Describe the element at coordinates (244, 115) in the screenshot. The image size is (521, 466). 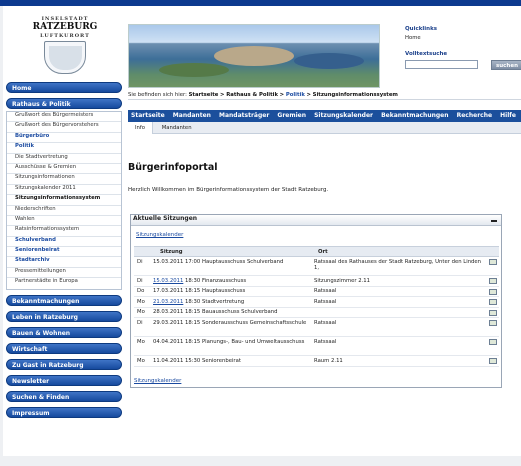
I see `nav-mandatstraeger: Mandatsträger` at that location.